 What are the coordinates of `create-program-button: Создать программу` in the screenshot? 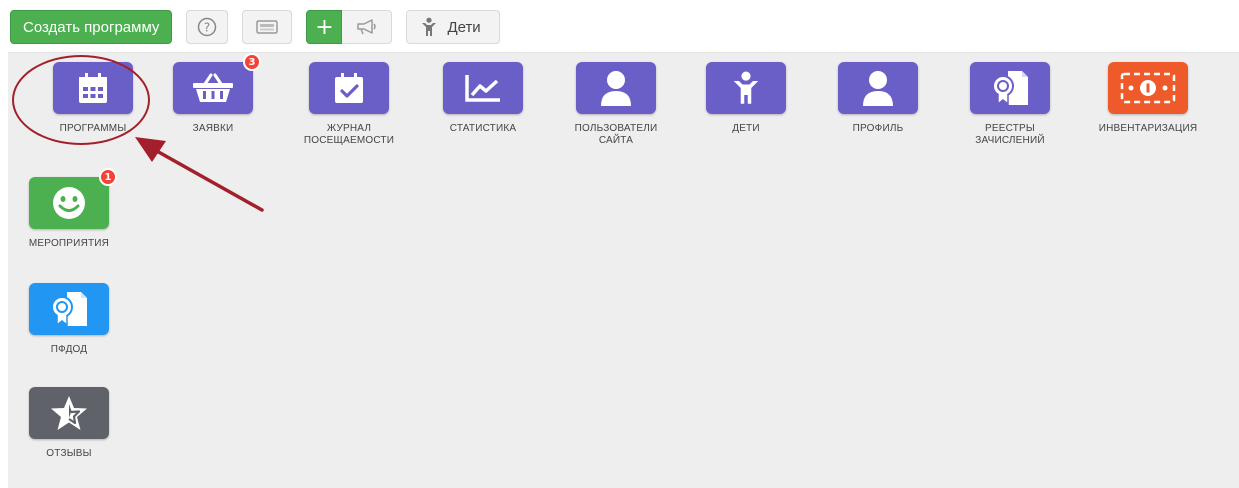 It's located at (91, 27).